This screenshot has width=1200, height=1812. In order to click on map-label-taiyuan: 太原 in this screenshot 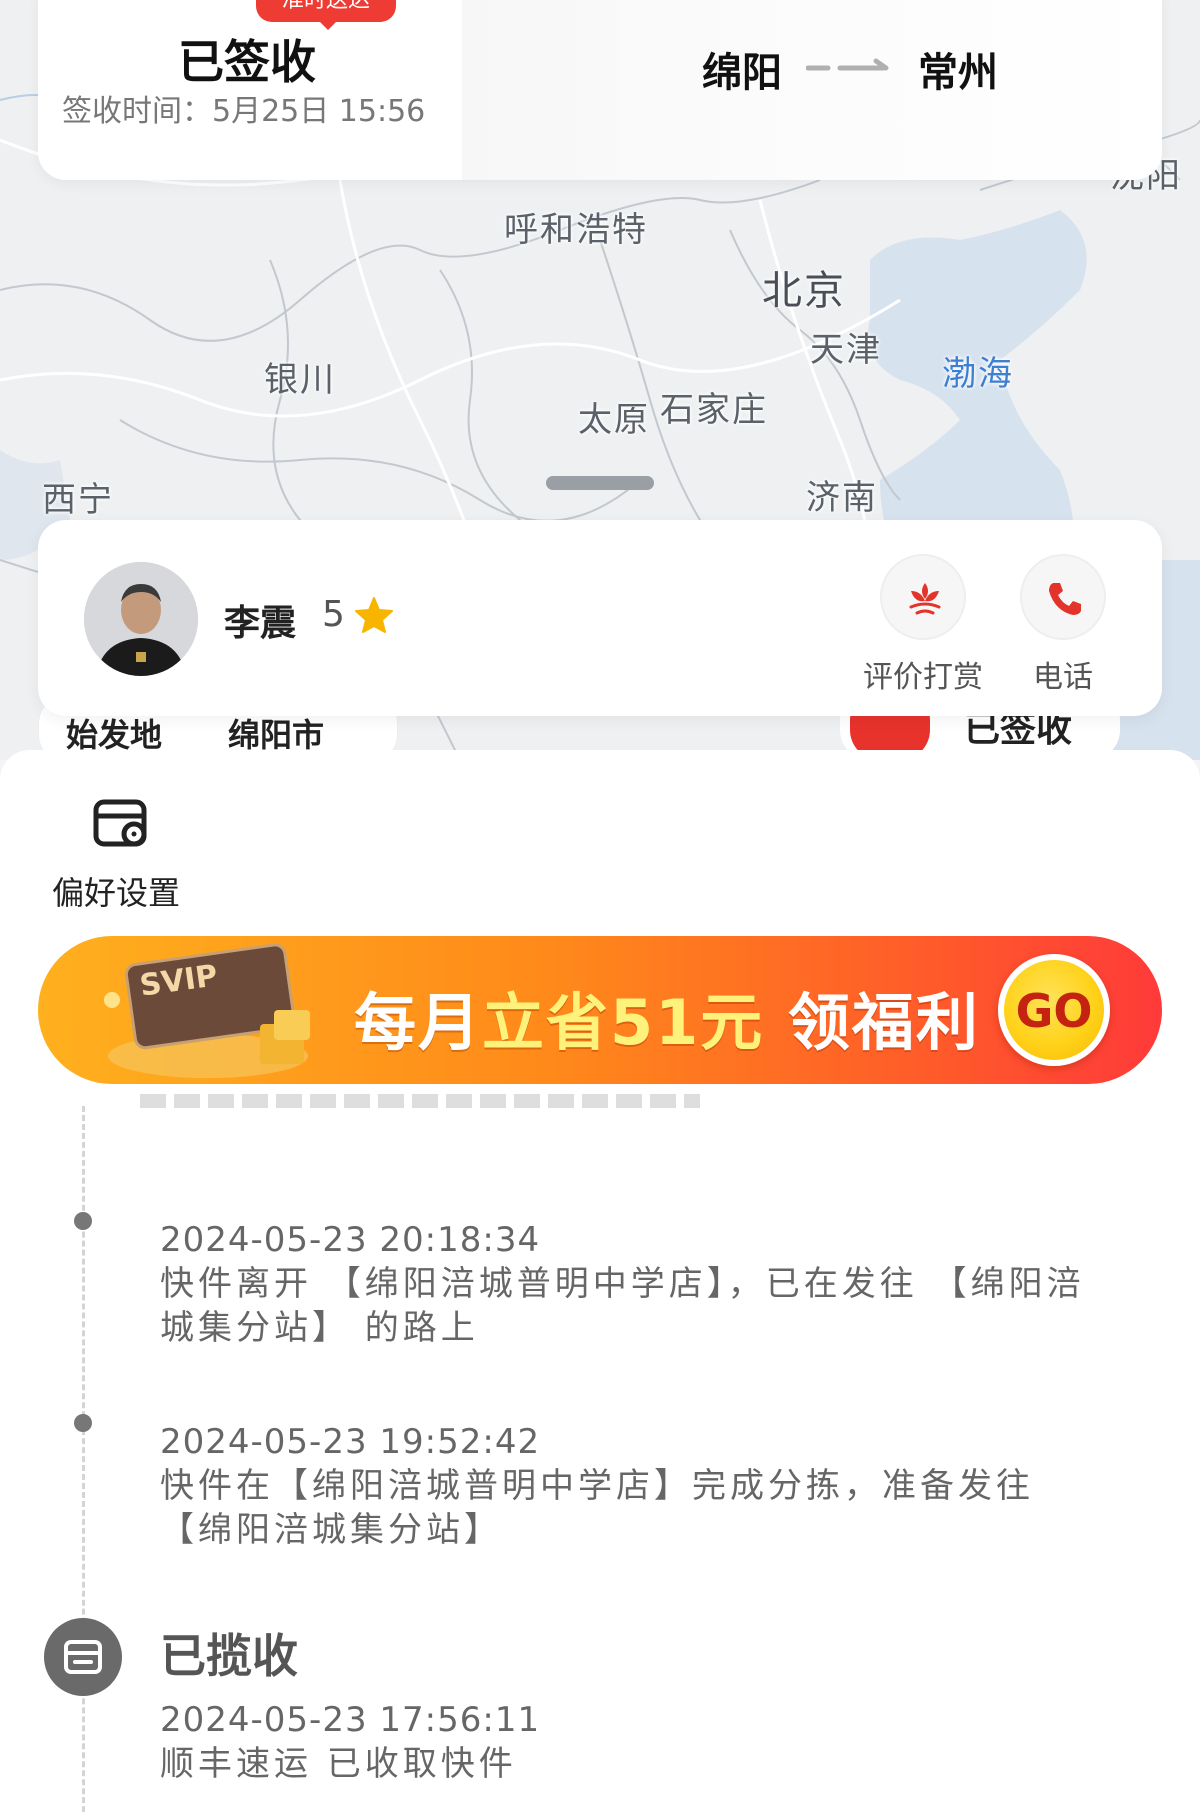, I will do `click(614, 420)`.